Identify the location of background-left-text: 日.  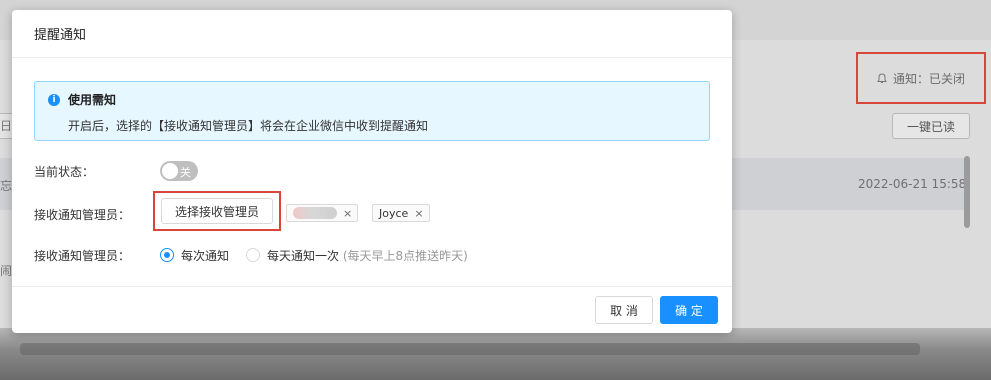
(6, 126).